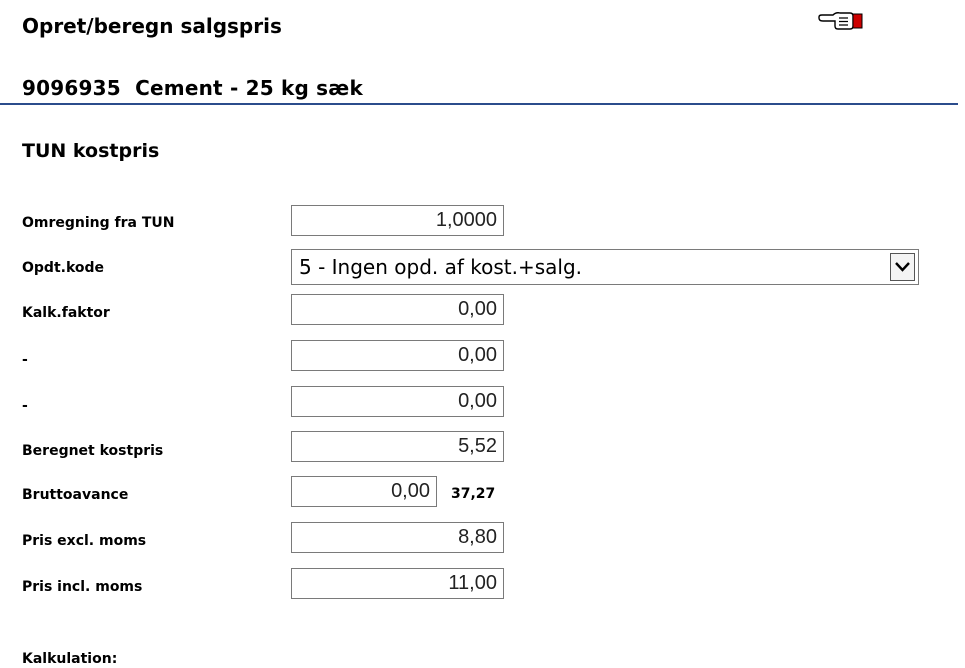 Image resolution: width=965 pixels, height=668 pixels. I want to click on kalk-faktor-input, so click(397, 309).